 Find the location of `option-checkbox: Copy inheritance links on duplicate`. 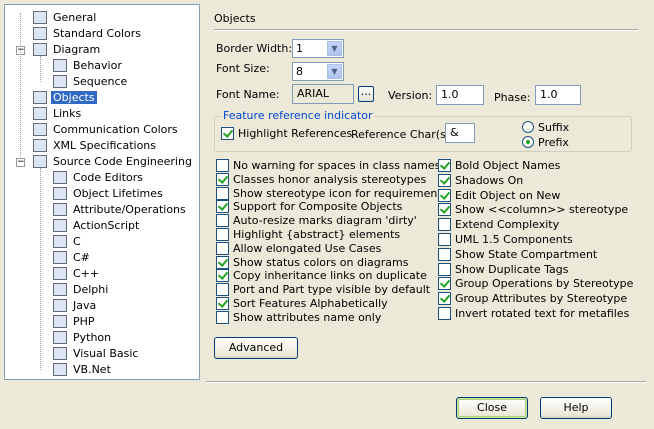

option-checkbox: Copy inheritance links on duplicate is located at coordinates (321, 276).